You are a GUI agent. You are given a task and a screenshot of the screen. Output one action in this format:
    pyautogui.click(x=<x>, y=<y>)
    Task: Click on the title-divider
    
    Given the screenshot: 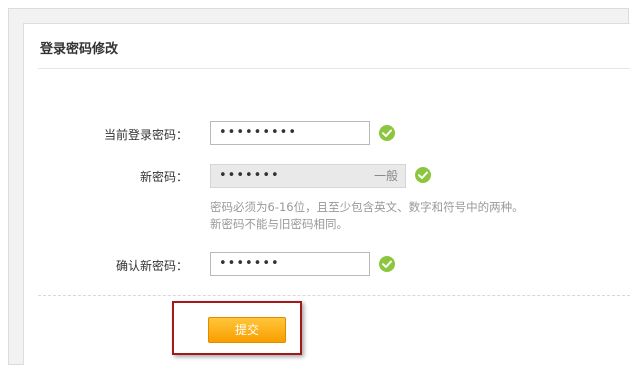 What is the action you would take?
    pyautogui.click(x=334, y=68)
    